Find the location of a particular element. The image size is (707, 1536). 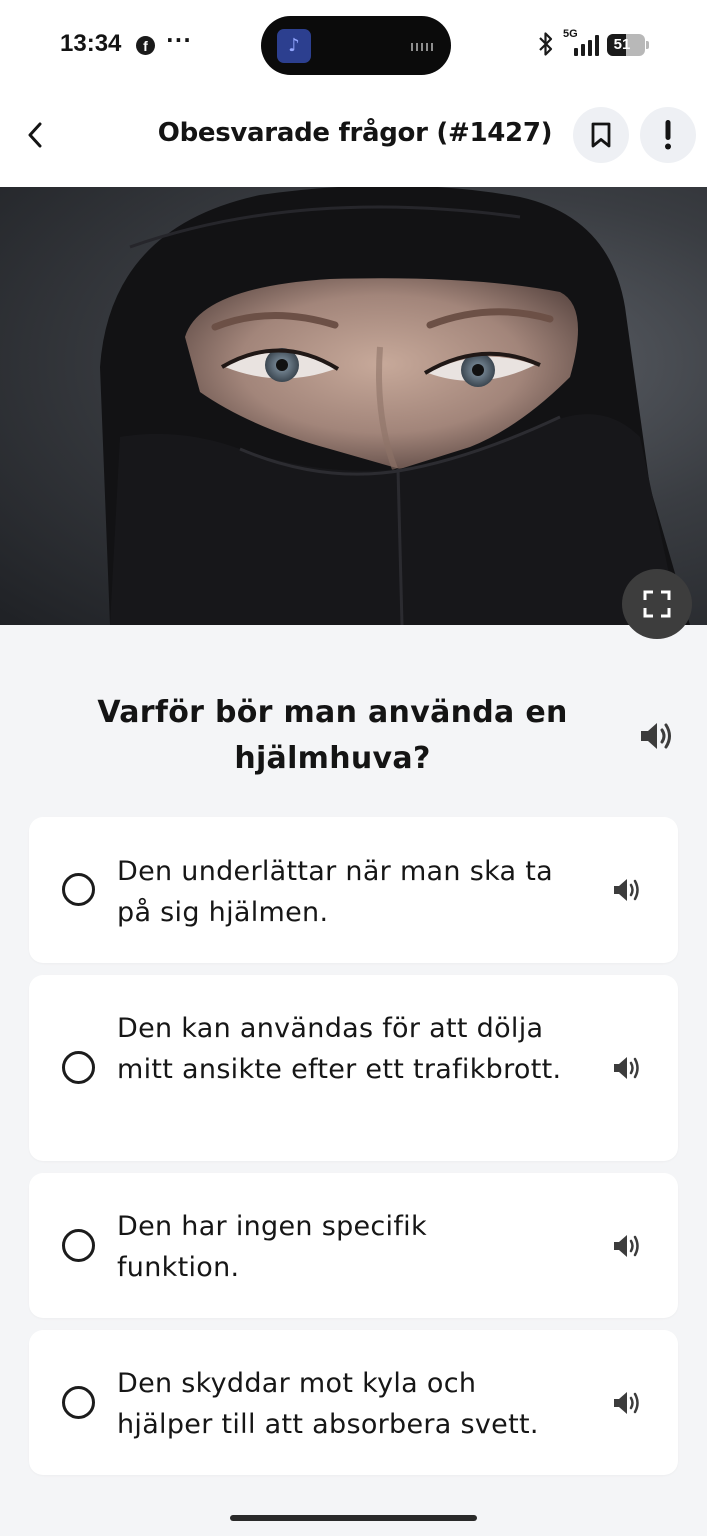

home-indicator is located at coordinates (353, 1518).